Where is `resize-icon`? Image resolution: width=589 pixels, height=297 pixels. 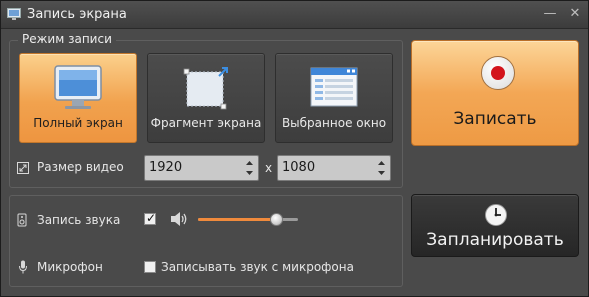
resize-icon is located at coordinates (23, 168).